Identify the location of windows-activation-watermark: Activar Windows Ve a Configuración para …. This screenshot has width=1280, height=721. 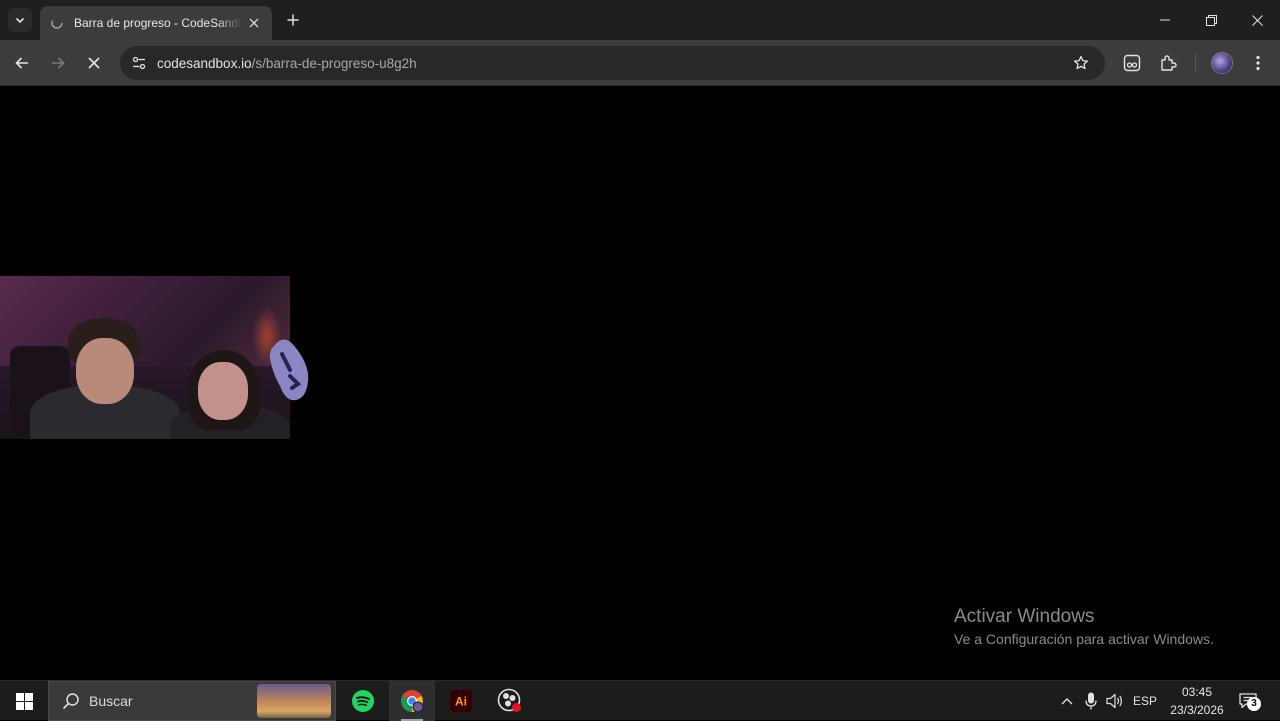
(1084, 626).